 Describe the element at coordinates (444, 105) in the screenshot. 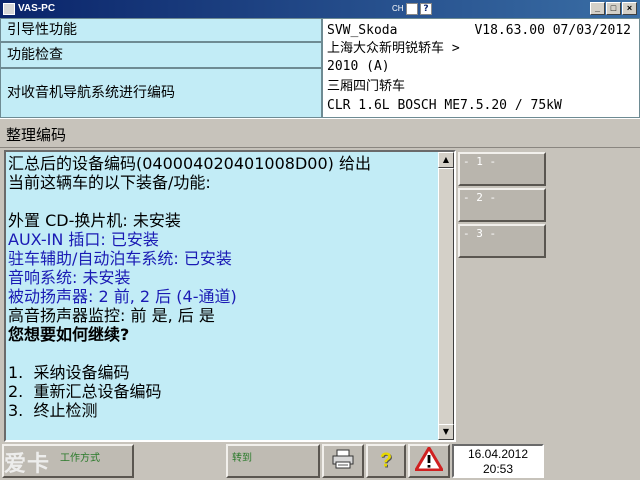

I see `vehicle-engine: CLR 1.6L BOSCH ME7.5.20 / 75kW` at that location.